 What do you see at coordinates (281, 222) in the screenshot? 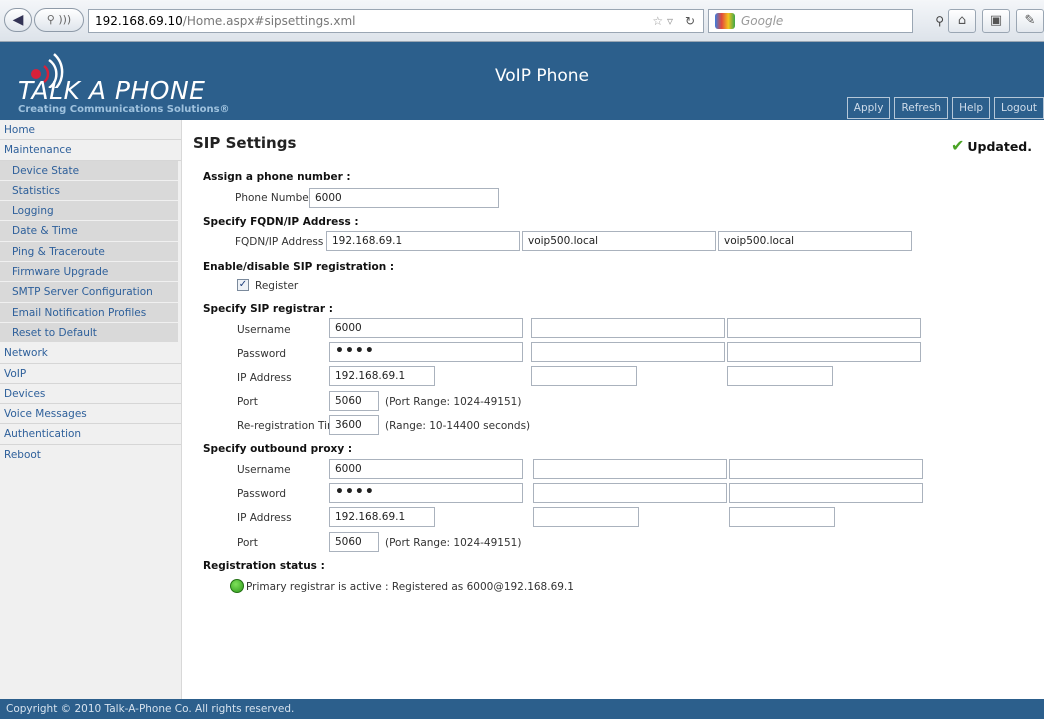
I see `section-fqdn-heading: Specify FQDN/IP Address :` at bounding box center [281, 222].